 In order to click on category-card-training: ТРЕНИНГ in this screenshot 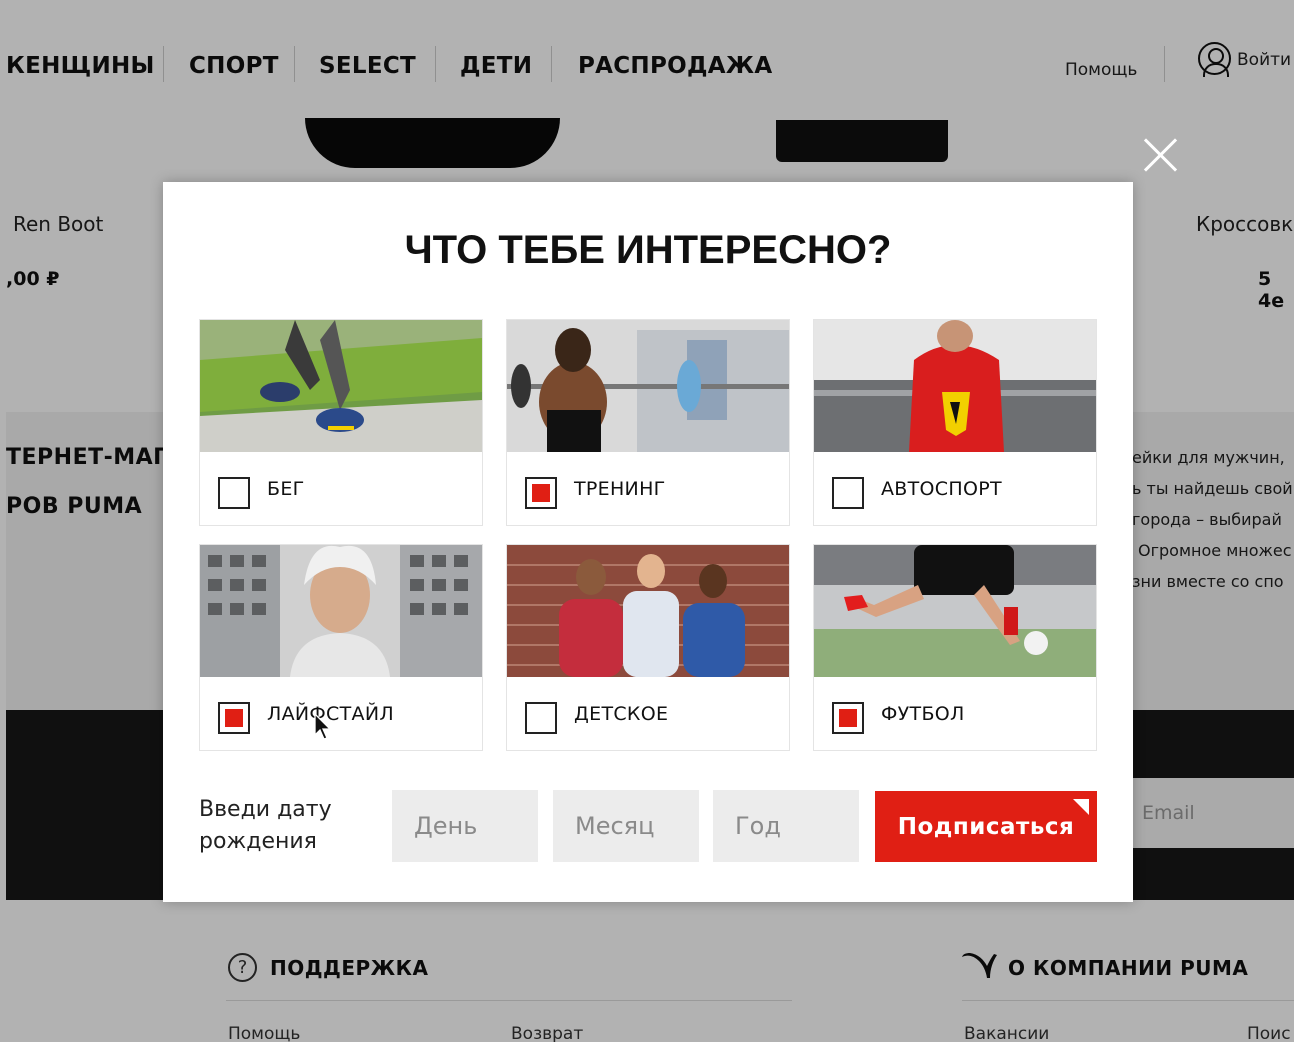, I will do `click(648, 422)`.